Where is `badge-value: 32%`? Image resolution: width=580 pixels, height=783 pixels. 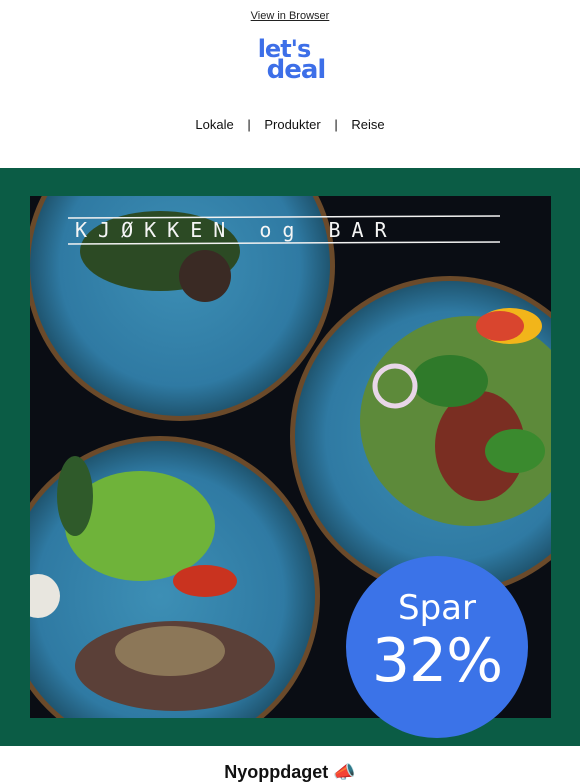 badge-value: 32% is located at coordinates (437, 661).